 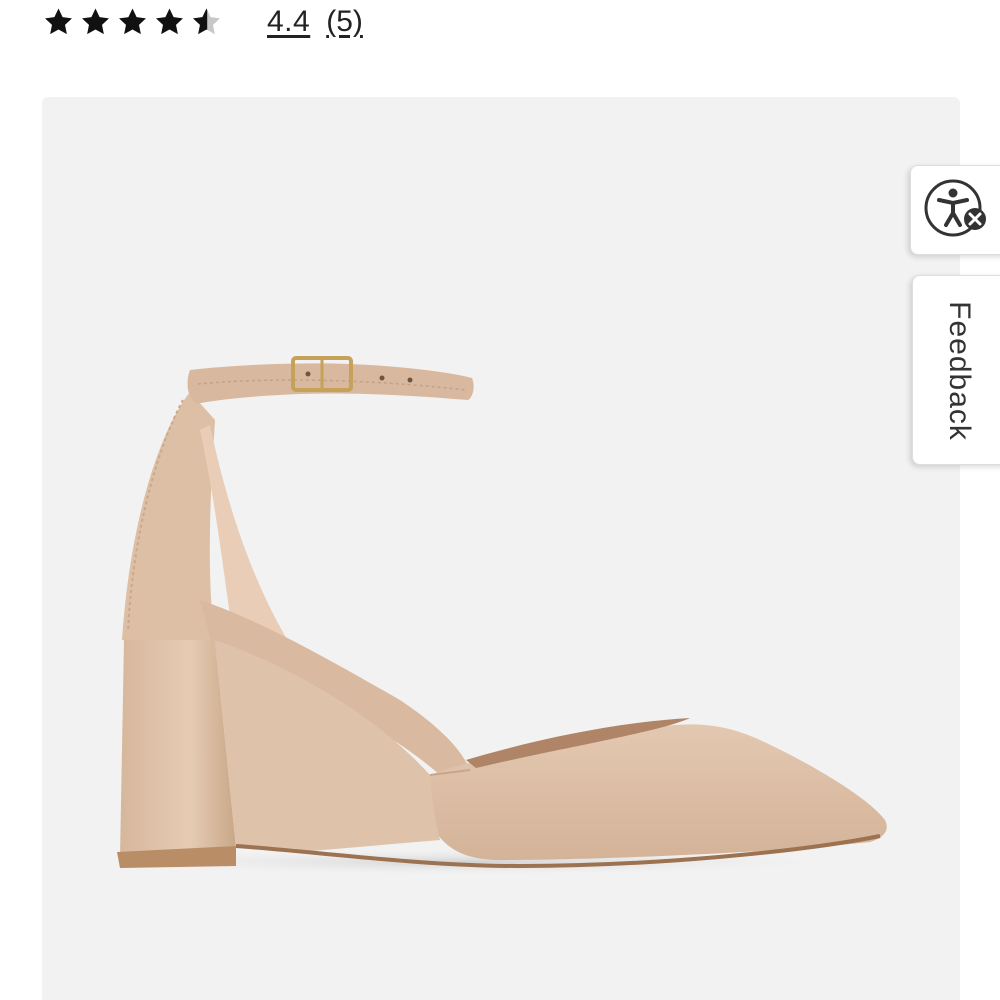 I want to click on accessibility-icon, so click(x=955, y=208).